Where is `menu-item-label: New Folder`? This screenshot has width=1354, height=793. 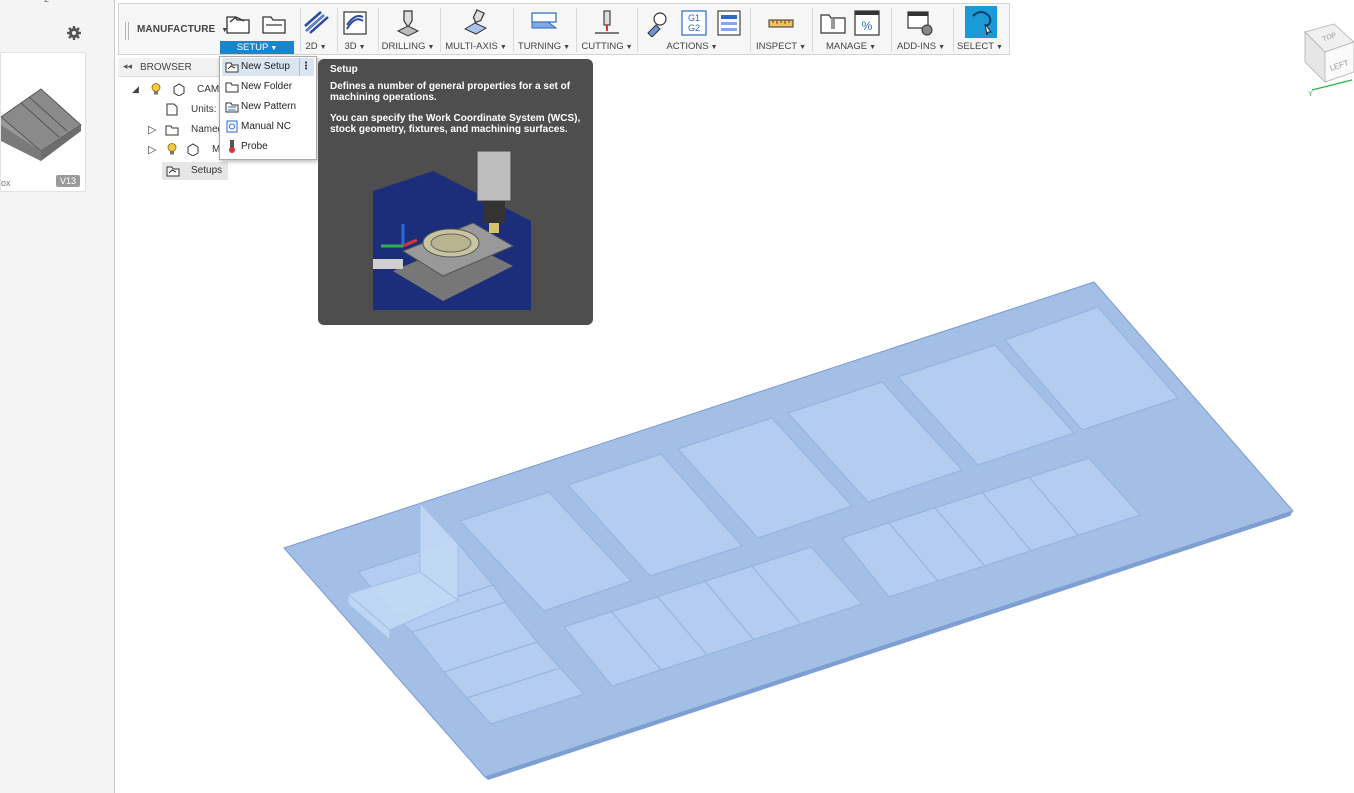 menu-item-label: New Folder is located at coordinates (267, 86).